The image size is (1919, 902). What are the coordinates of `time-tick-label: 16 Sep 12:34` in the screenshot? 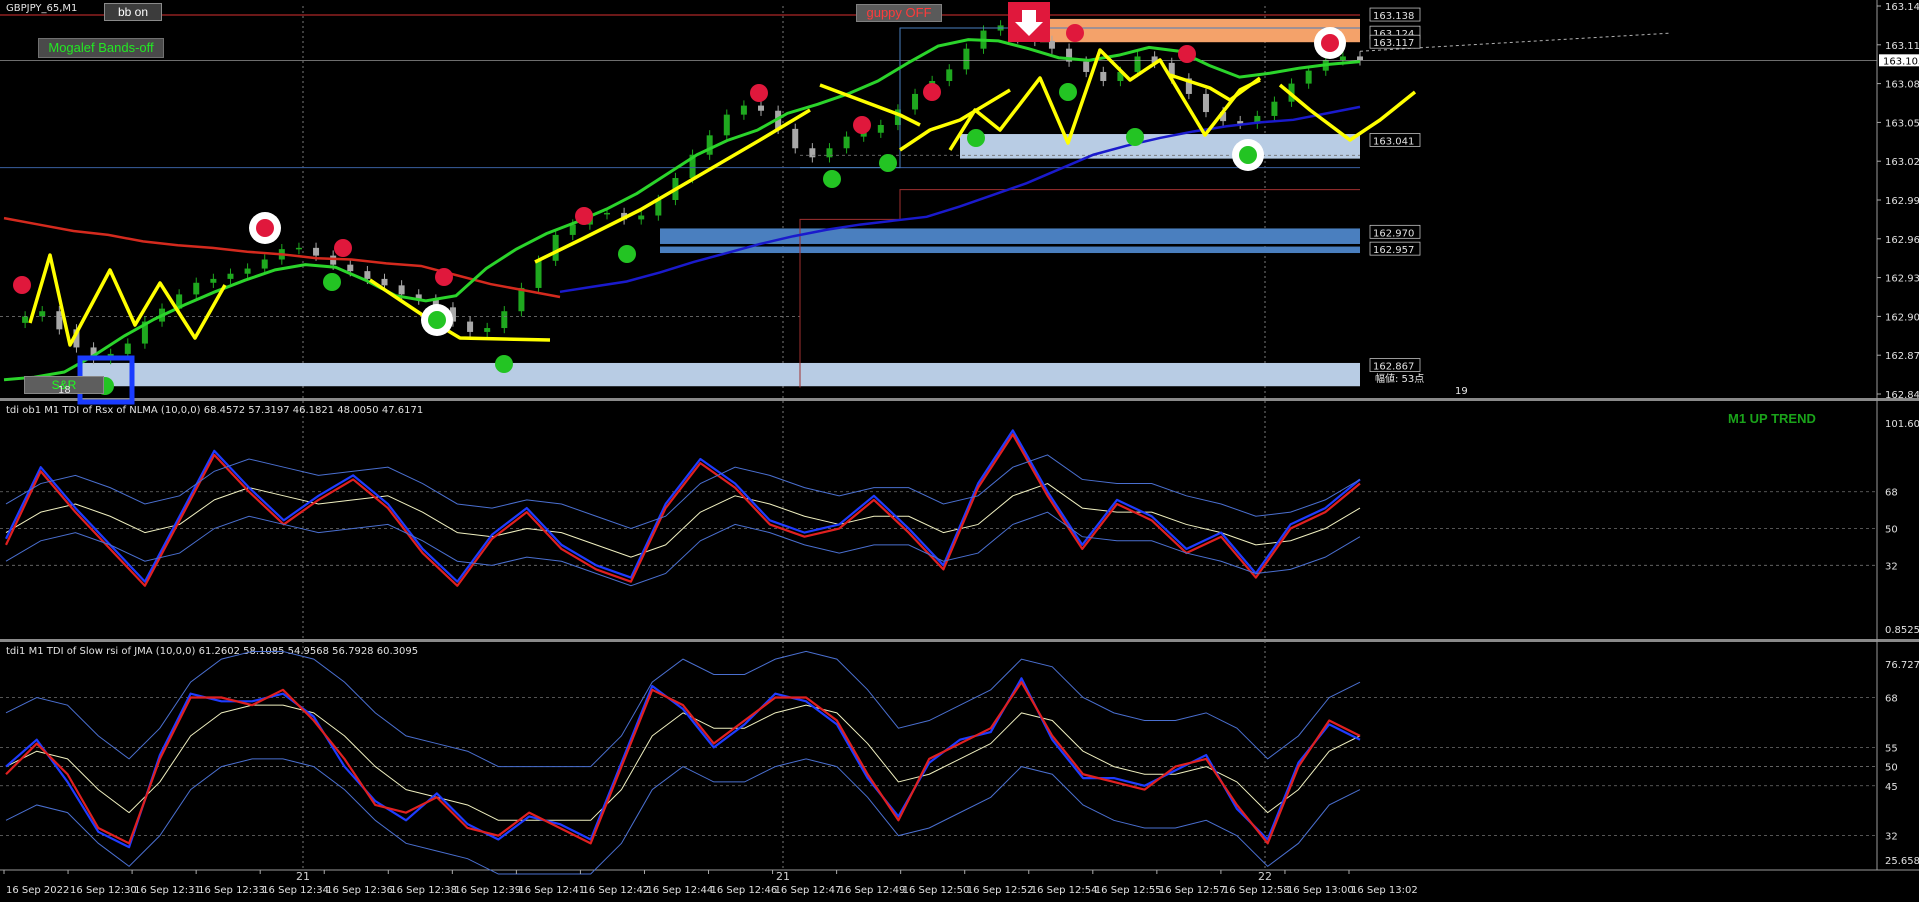 It's located at (295, 890).